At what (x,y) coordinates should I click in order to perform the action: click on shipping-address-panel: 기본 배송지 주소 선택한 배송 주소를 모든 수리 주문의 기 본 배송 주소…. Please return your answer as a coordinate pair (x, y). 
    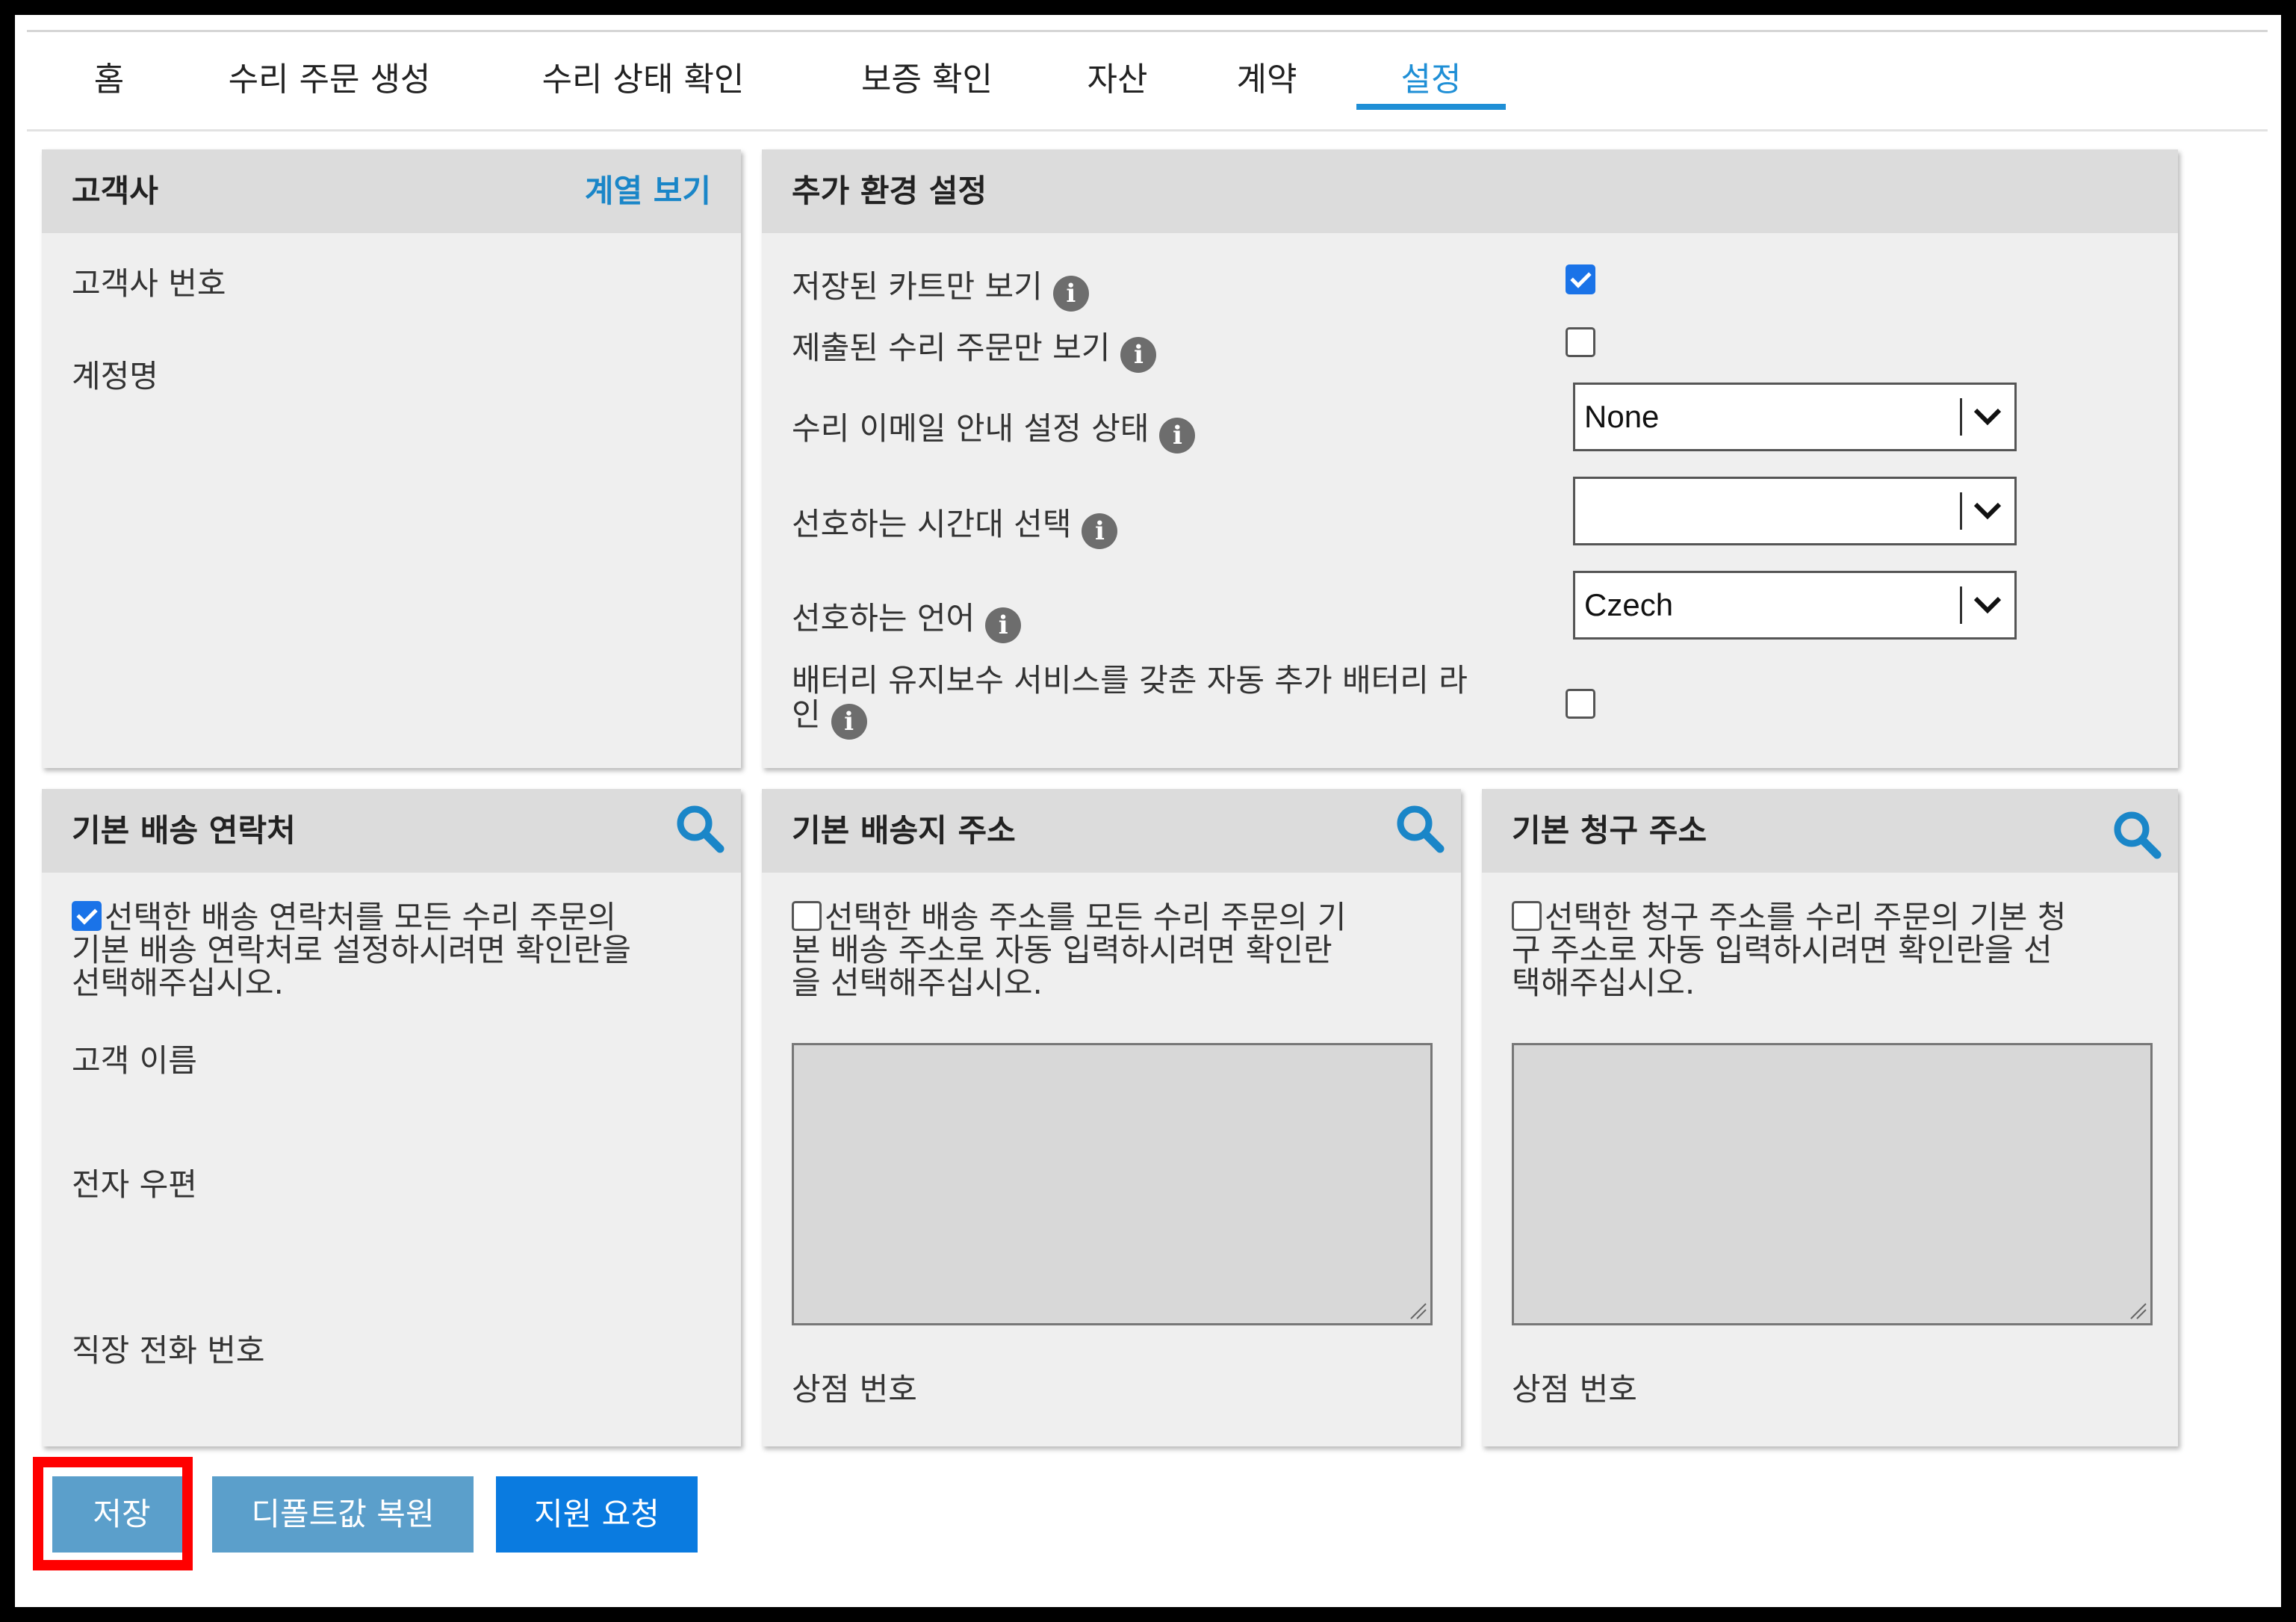
    Looking at the image, I should click on (1111, 1117).